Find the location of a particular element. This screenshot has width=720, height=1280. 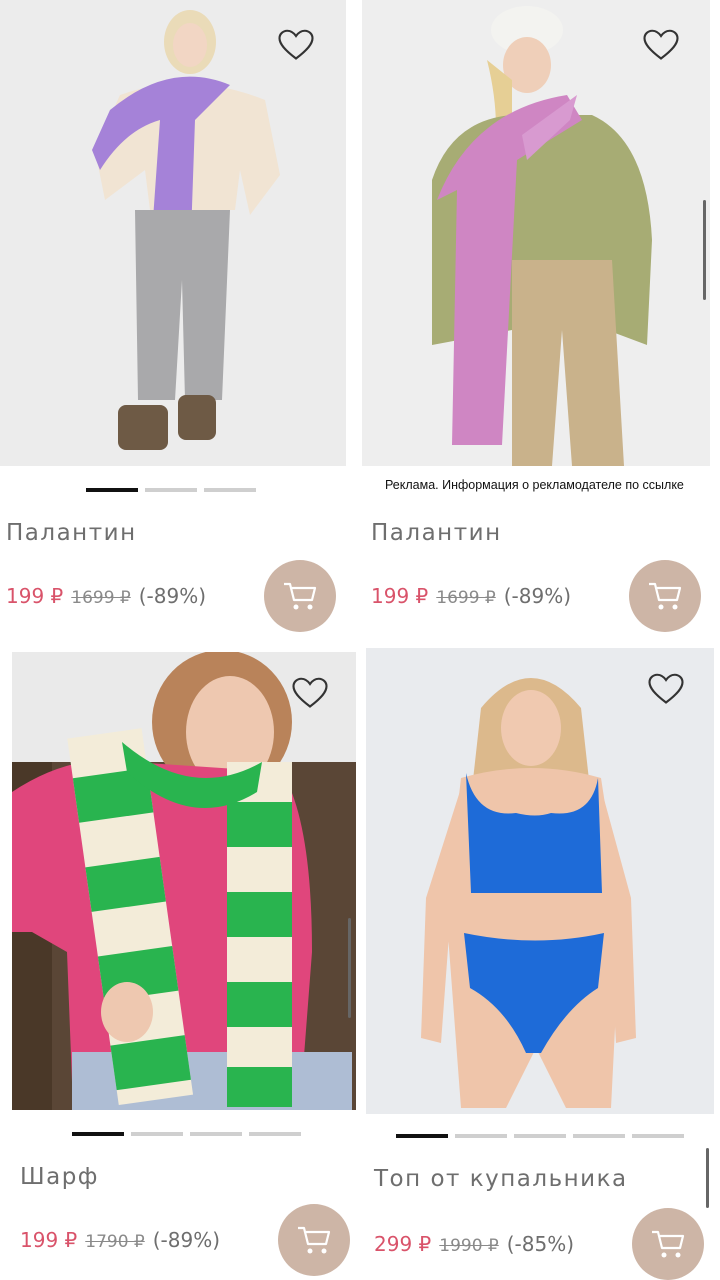

price-current: 299 ₽ is located at coordinates (403, 1244).